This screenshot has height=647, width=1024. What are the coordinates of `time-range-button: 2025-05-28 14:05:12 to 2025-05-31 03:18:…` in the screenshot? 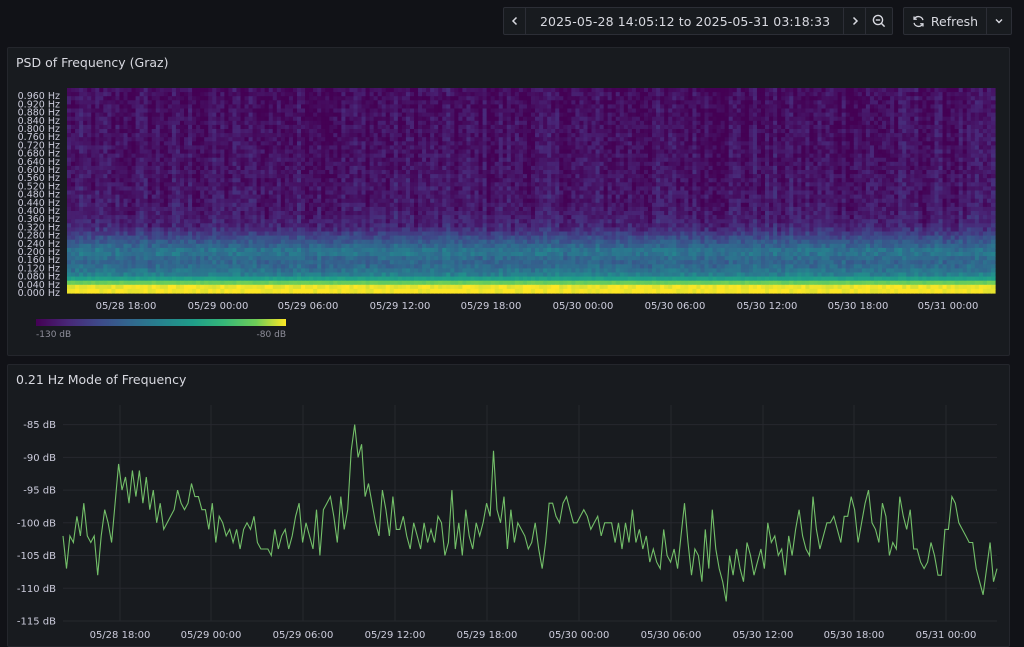 It's located at (685, 21).